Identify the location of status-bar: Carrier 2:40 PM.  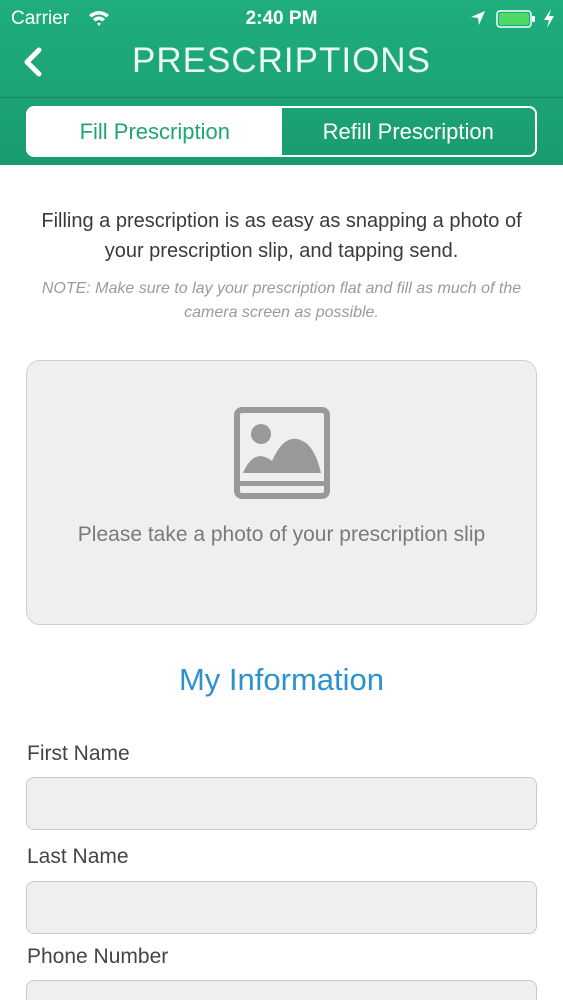
(281, 19).